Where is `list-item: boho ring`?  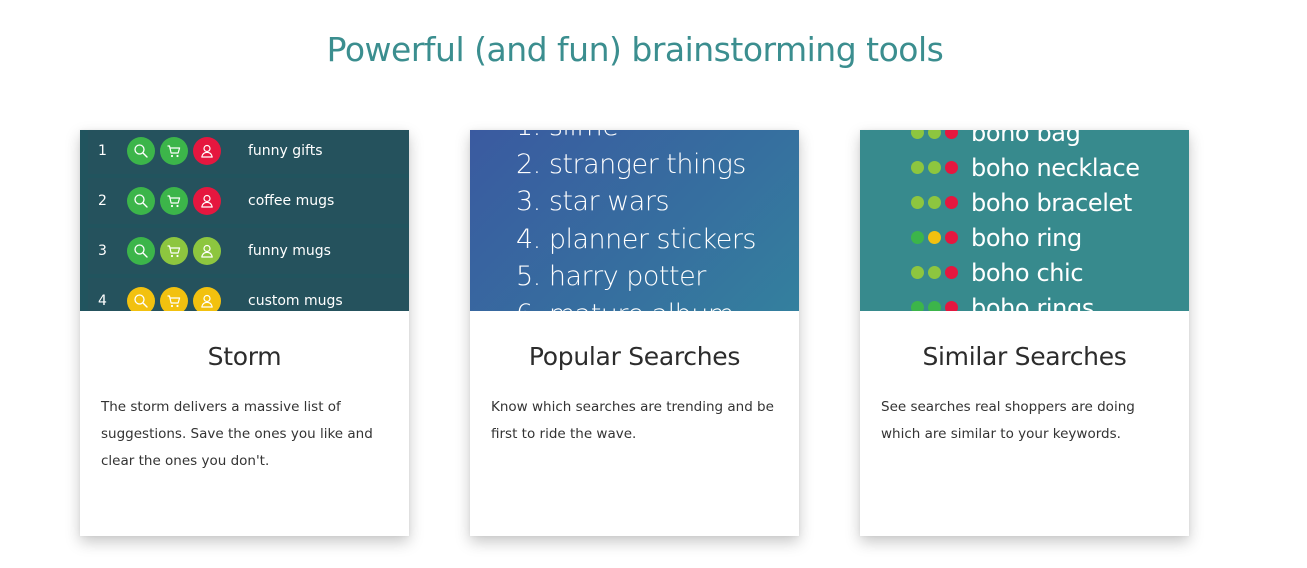
list-item: boho ring is located at coordinates (1025, 238).